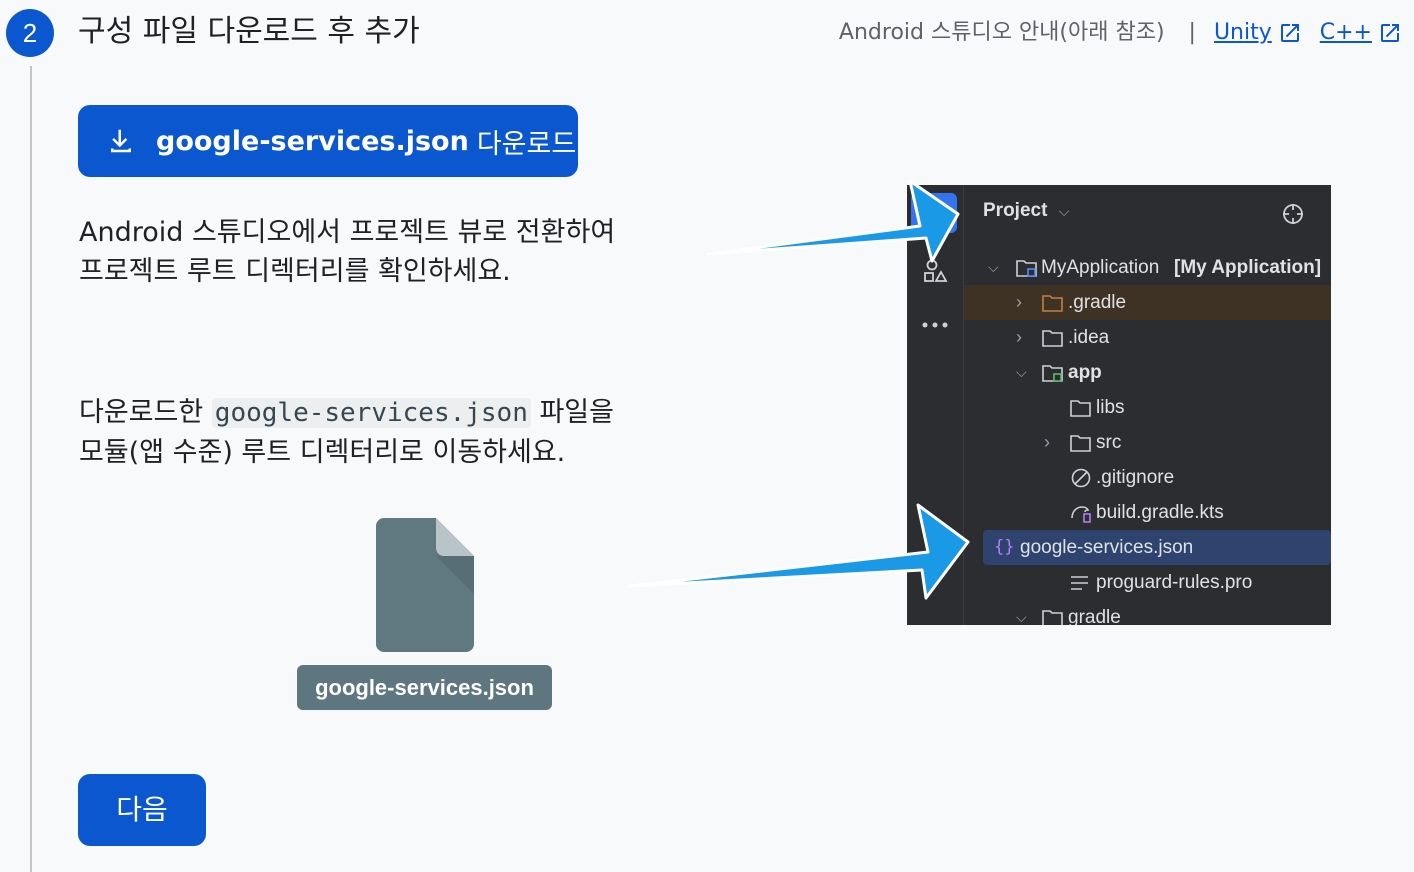 This screenshot has width=1414, height=872. Describe the element at coordinates (1242, 32) in the screenshot. I see `unity-link-label: Unity` at that location.